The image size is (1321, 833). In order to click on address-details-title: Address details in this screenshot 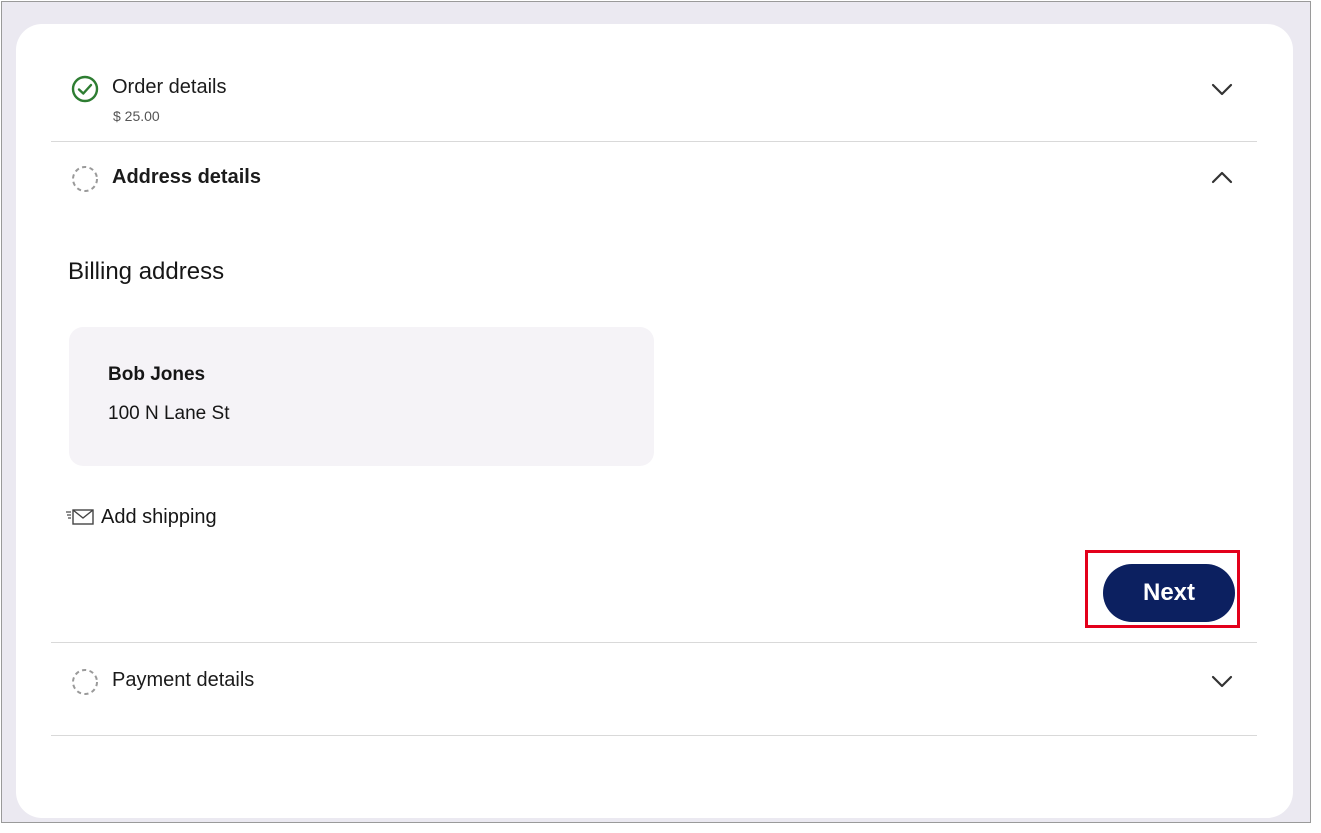, I will do `click(186, 177)`.